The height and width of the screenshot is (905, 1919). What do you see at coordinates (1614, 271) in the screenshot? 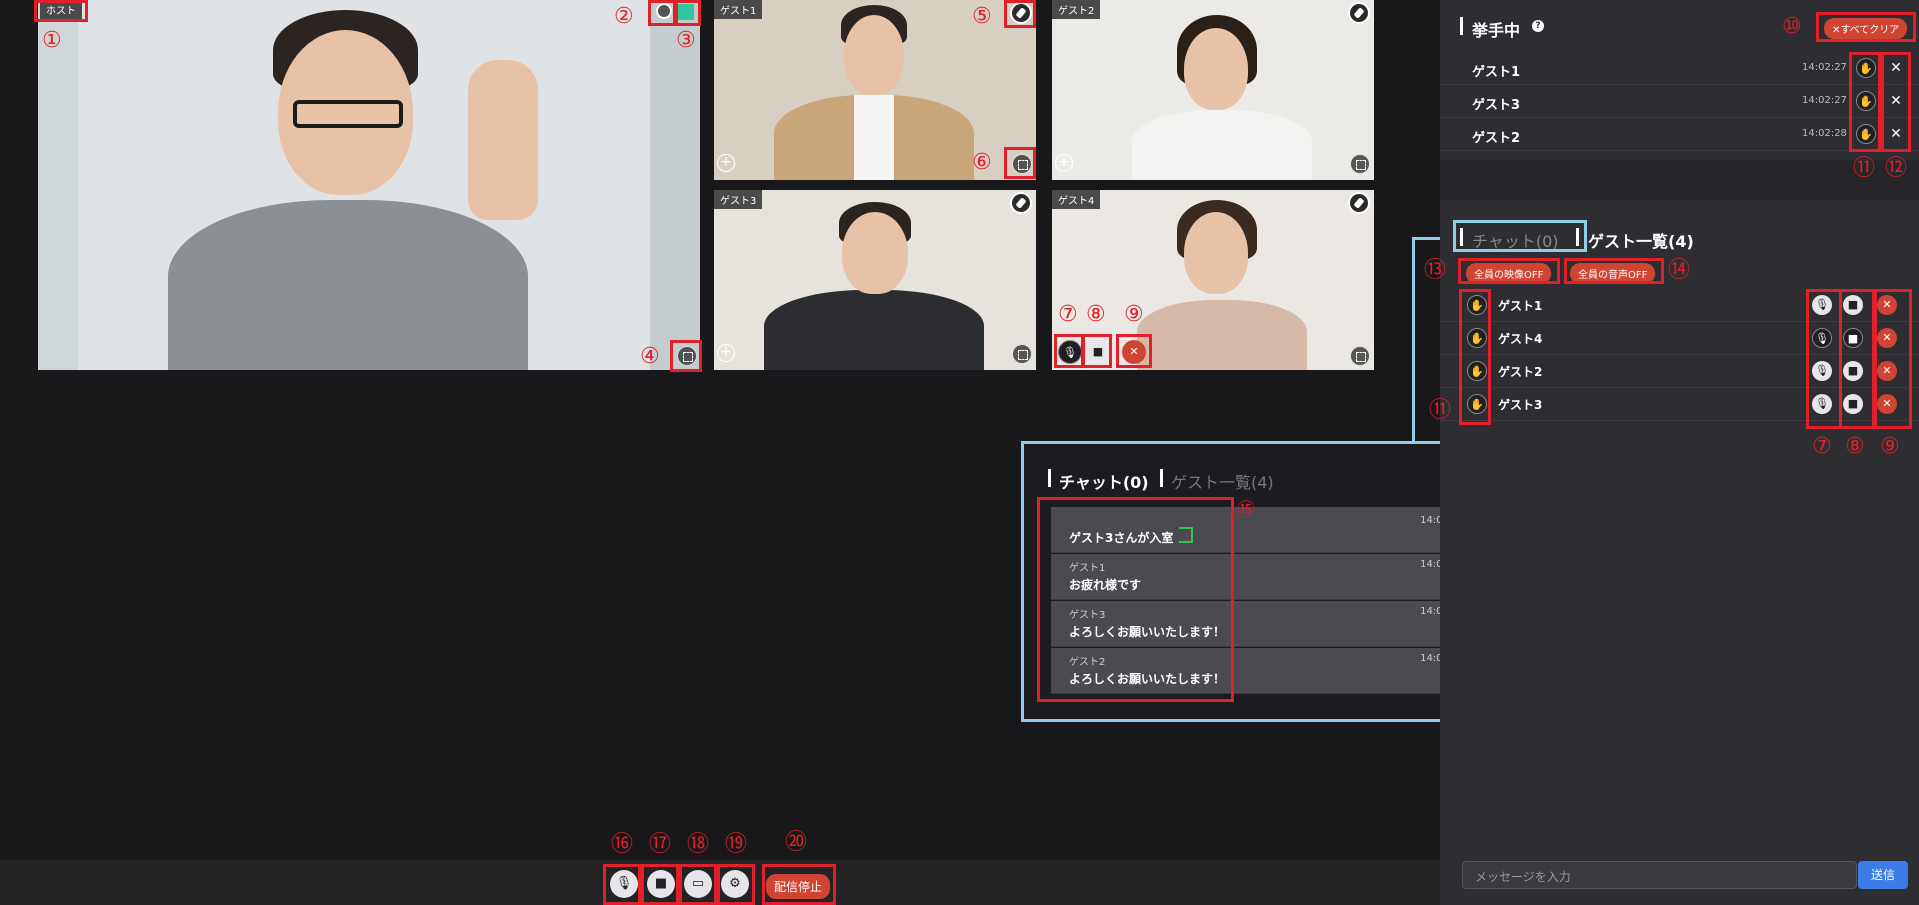
I see `all-audio-off-highlight` at bounding box center [1614, 271].